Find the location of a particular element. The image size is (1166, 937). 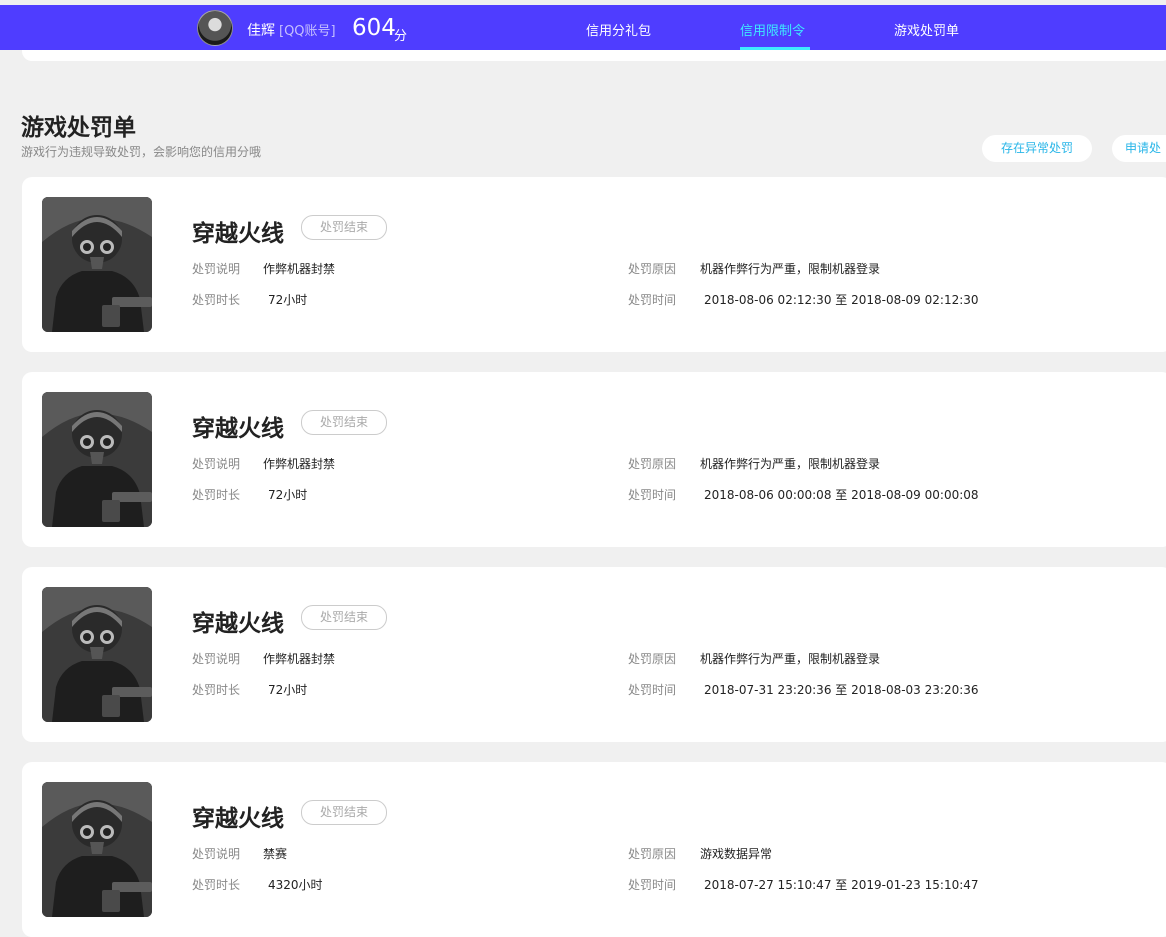

username: 佳辉 is located at coordinates (261, 31).